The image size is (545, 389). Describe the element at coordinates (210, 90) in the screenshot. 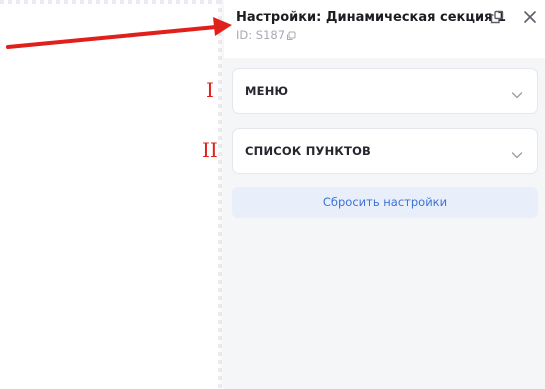

I see `annotation-marker-1: I` at that location.